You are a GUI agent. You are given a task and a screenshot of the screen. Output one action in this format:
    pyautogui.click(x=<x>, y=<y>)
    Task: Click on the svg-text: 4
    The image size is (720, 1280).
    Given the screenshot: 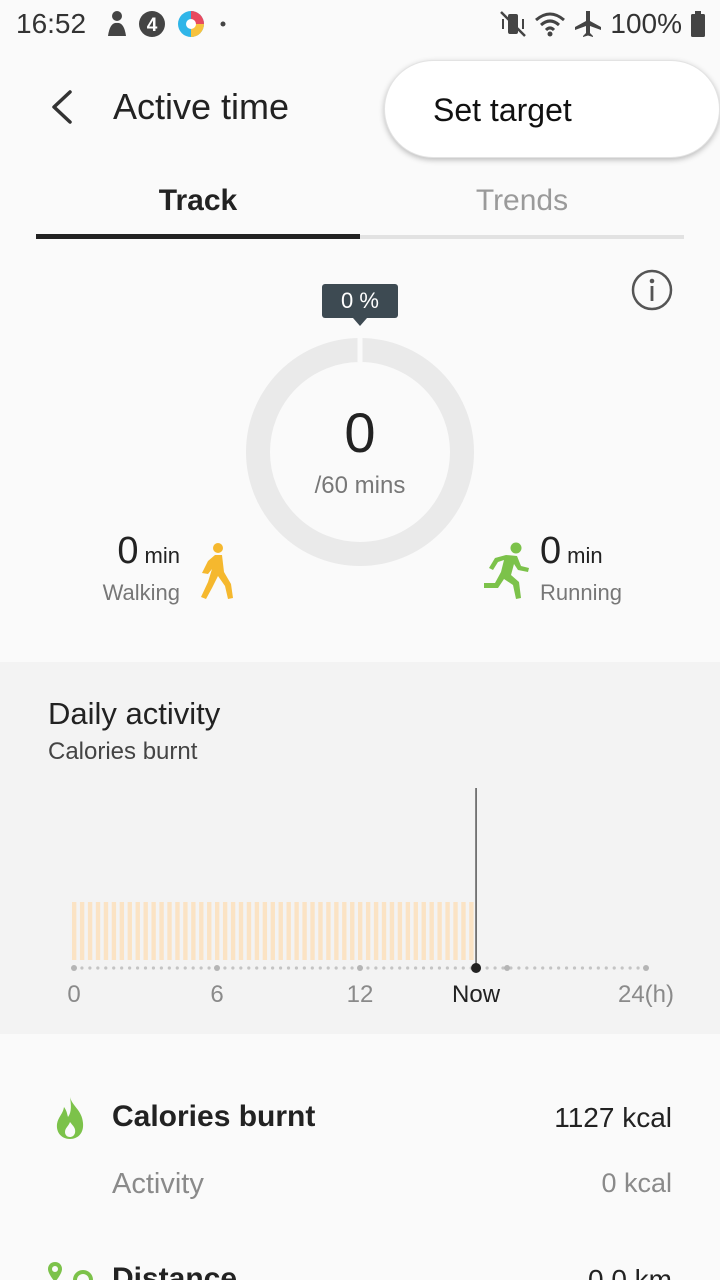 What is the action you would take?
    pyautogui.click(x=152, y=25)
    